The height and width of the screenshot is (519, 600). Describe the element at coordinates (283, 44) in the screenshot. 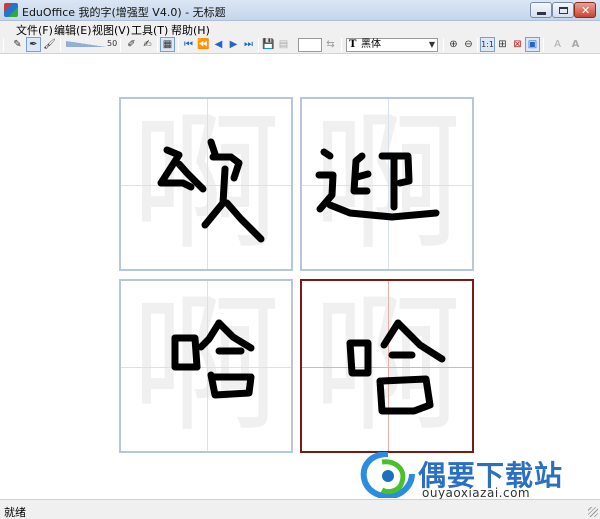

I see `export-icon: ▤` at that location.